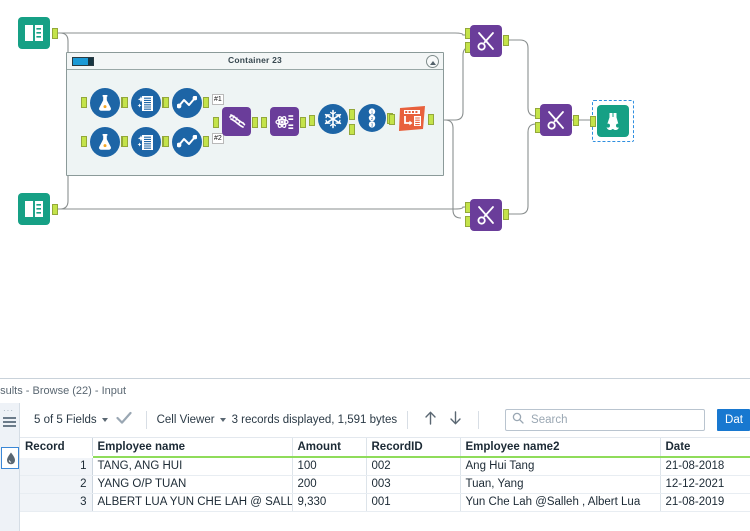 This screenshot has height=531, width=750. What do you see at coordinates (192, 502) in the screenshot?
I see `cell-employee-name: ALBERT LUA YUN CHE LAH @ SALL` at bounding box center [192, 502].